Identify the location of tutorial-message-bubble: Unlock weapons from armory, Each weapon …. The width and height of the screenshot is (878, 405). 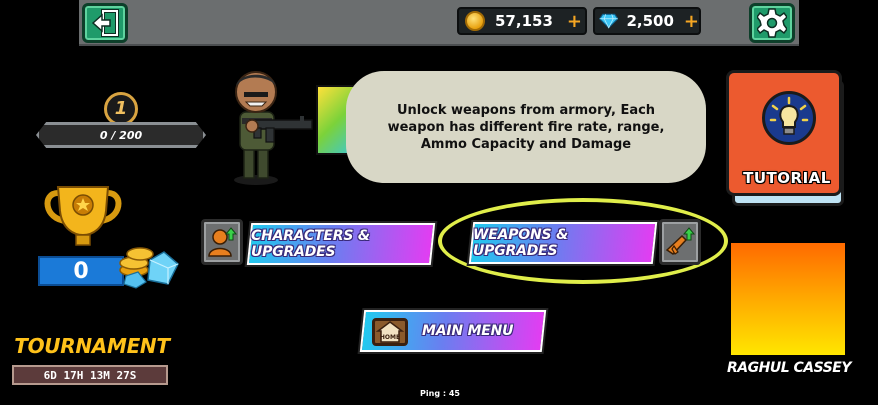
(526, 127).